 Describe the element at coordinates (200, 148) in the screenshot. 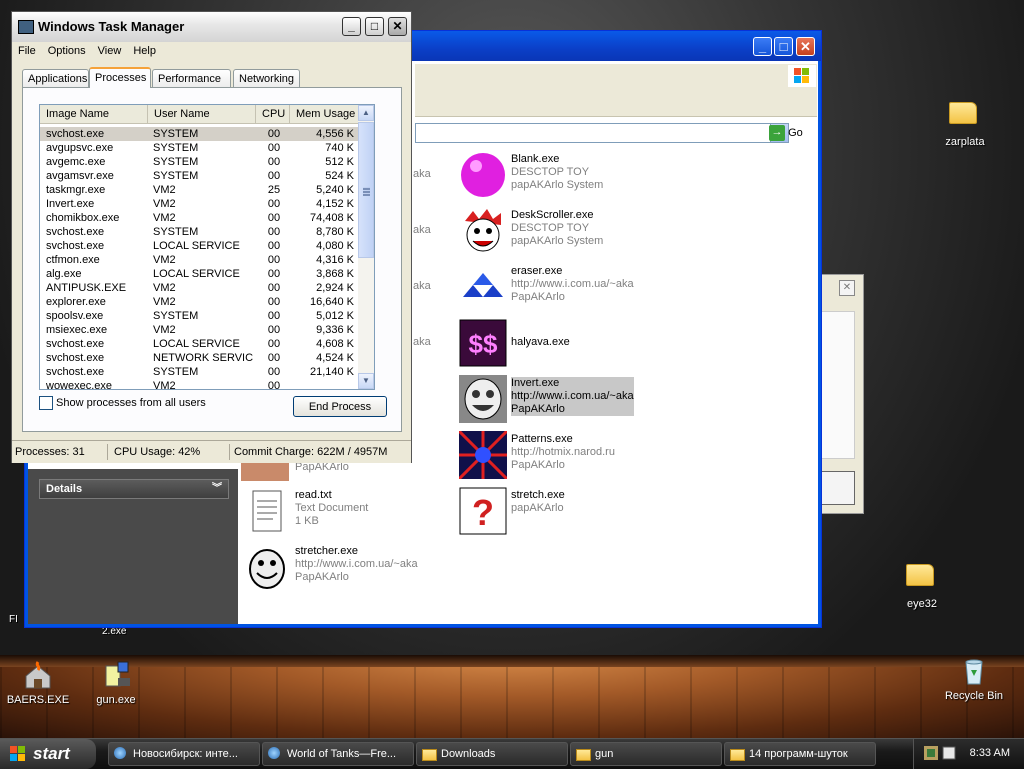

I see `table-row: avgupsvc.exe SYSTEM 00 740 K` at that location.